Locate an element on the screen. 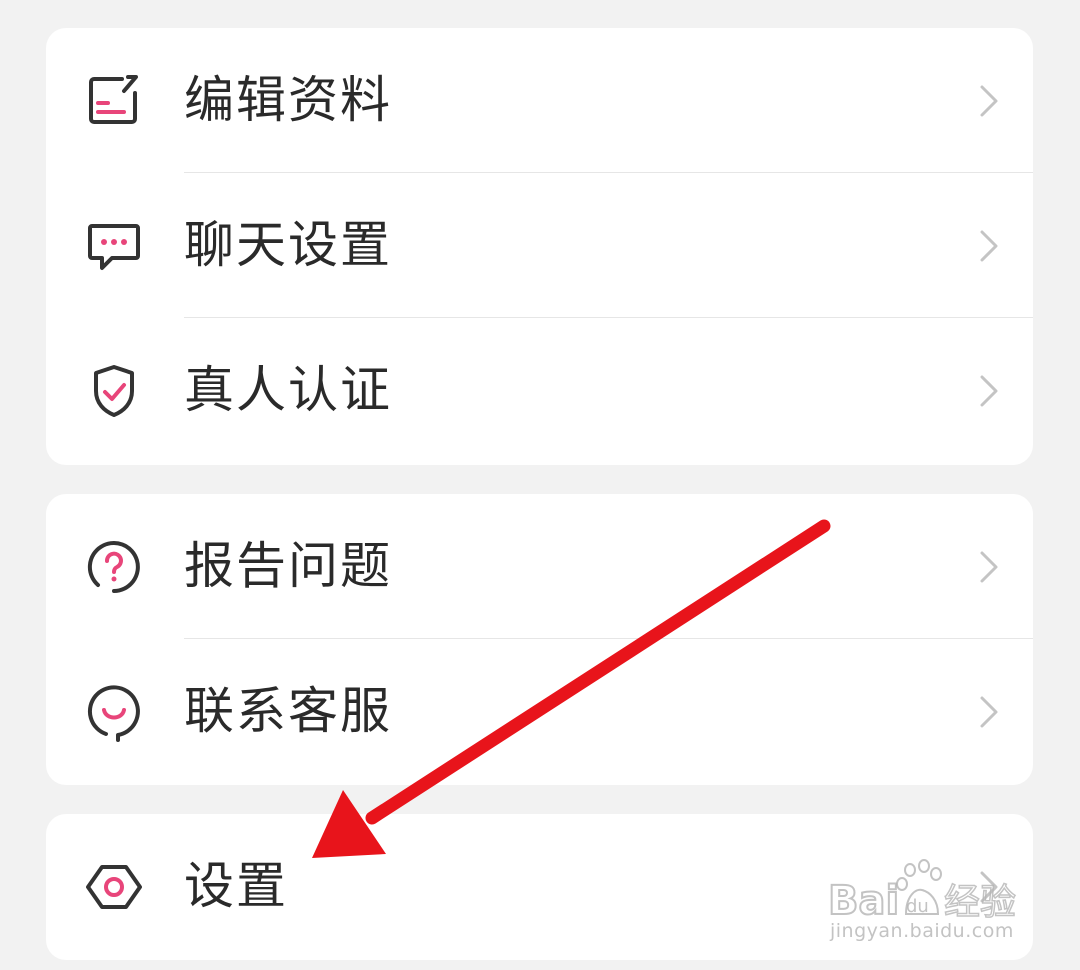  menu-item-settings: 设置 is located at coordinates (539, 886).